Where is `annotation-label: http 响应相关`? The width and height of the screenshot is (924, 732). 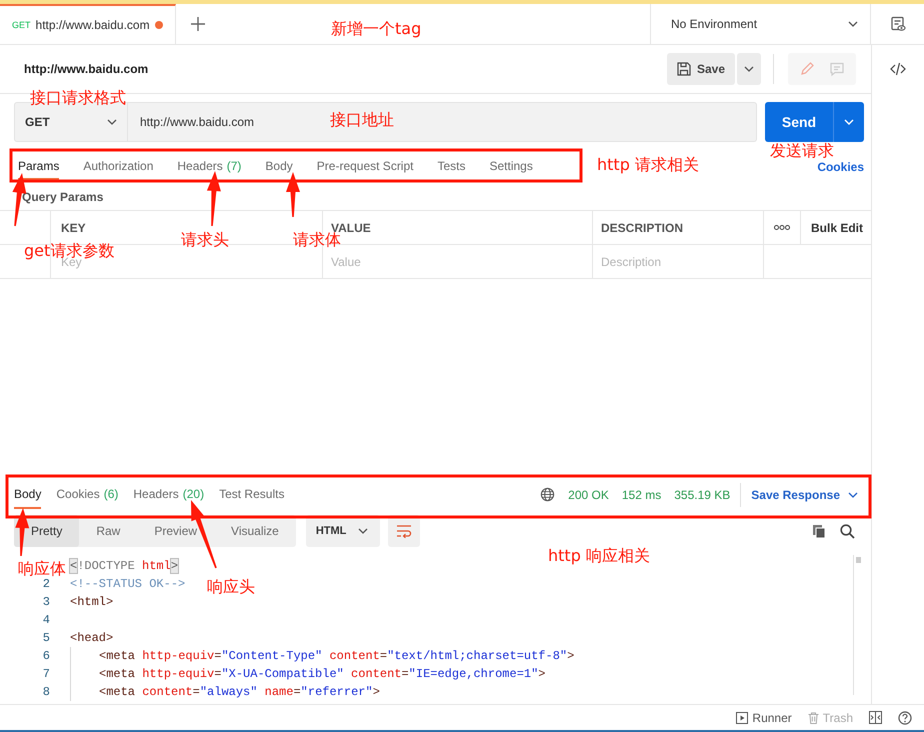
annotation-label: http 响应相关 is located at coordinates (599, 556).